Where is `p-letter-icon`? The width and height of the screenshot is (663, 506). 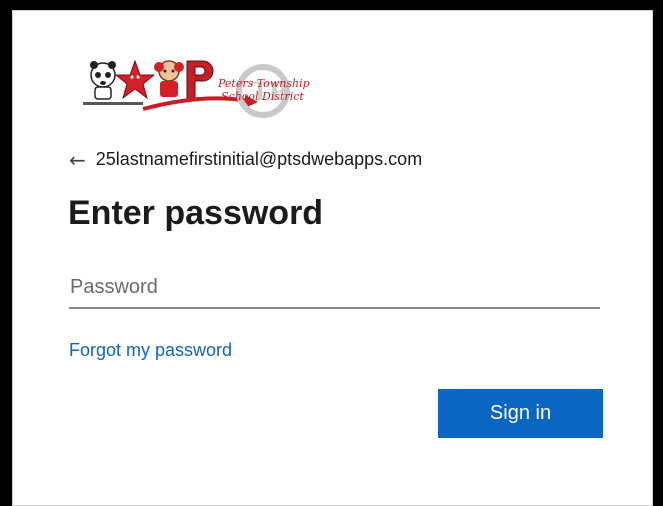 p-letter-icon is located at coordinates (200, 80).